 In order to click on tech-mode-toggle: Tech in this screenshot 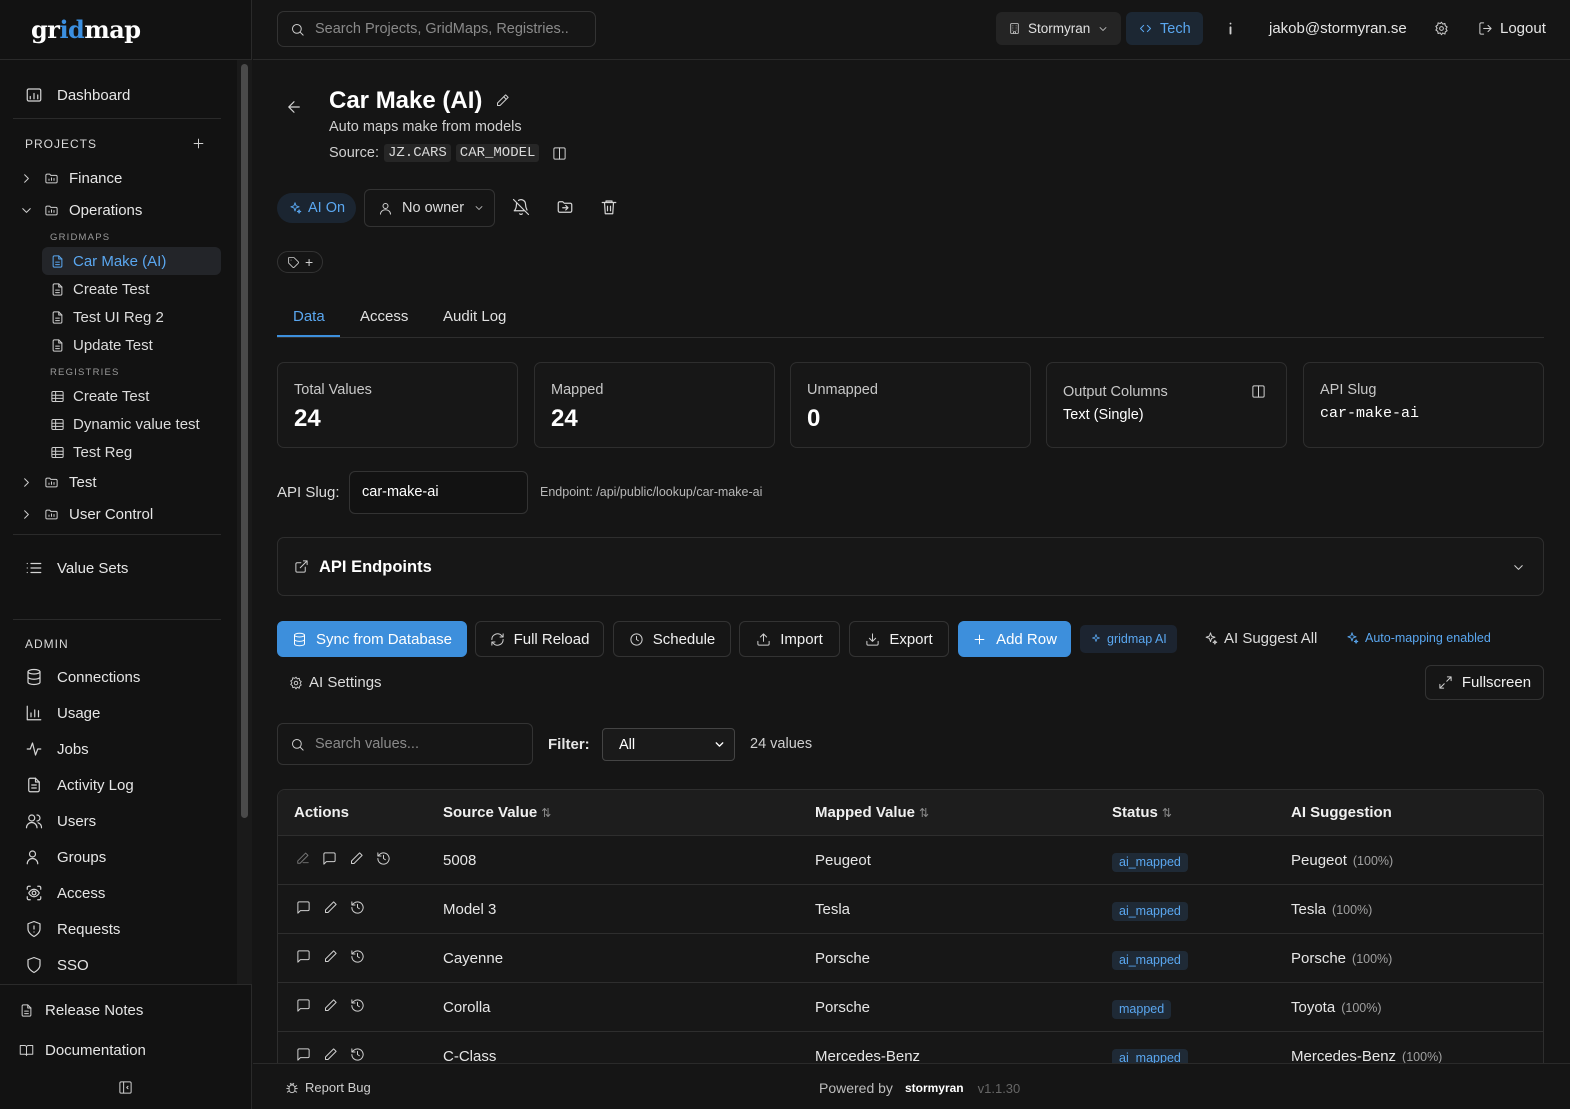, I will do `click(1164, 28)`.